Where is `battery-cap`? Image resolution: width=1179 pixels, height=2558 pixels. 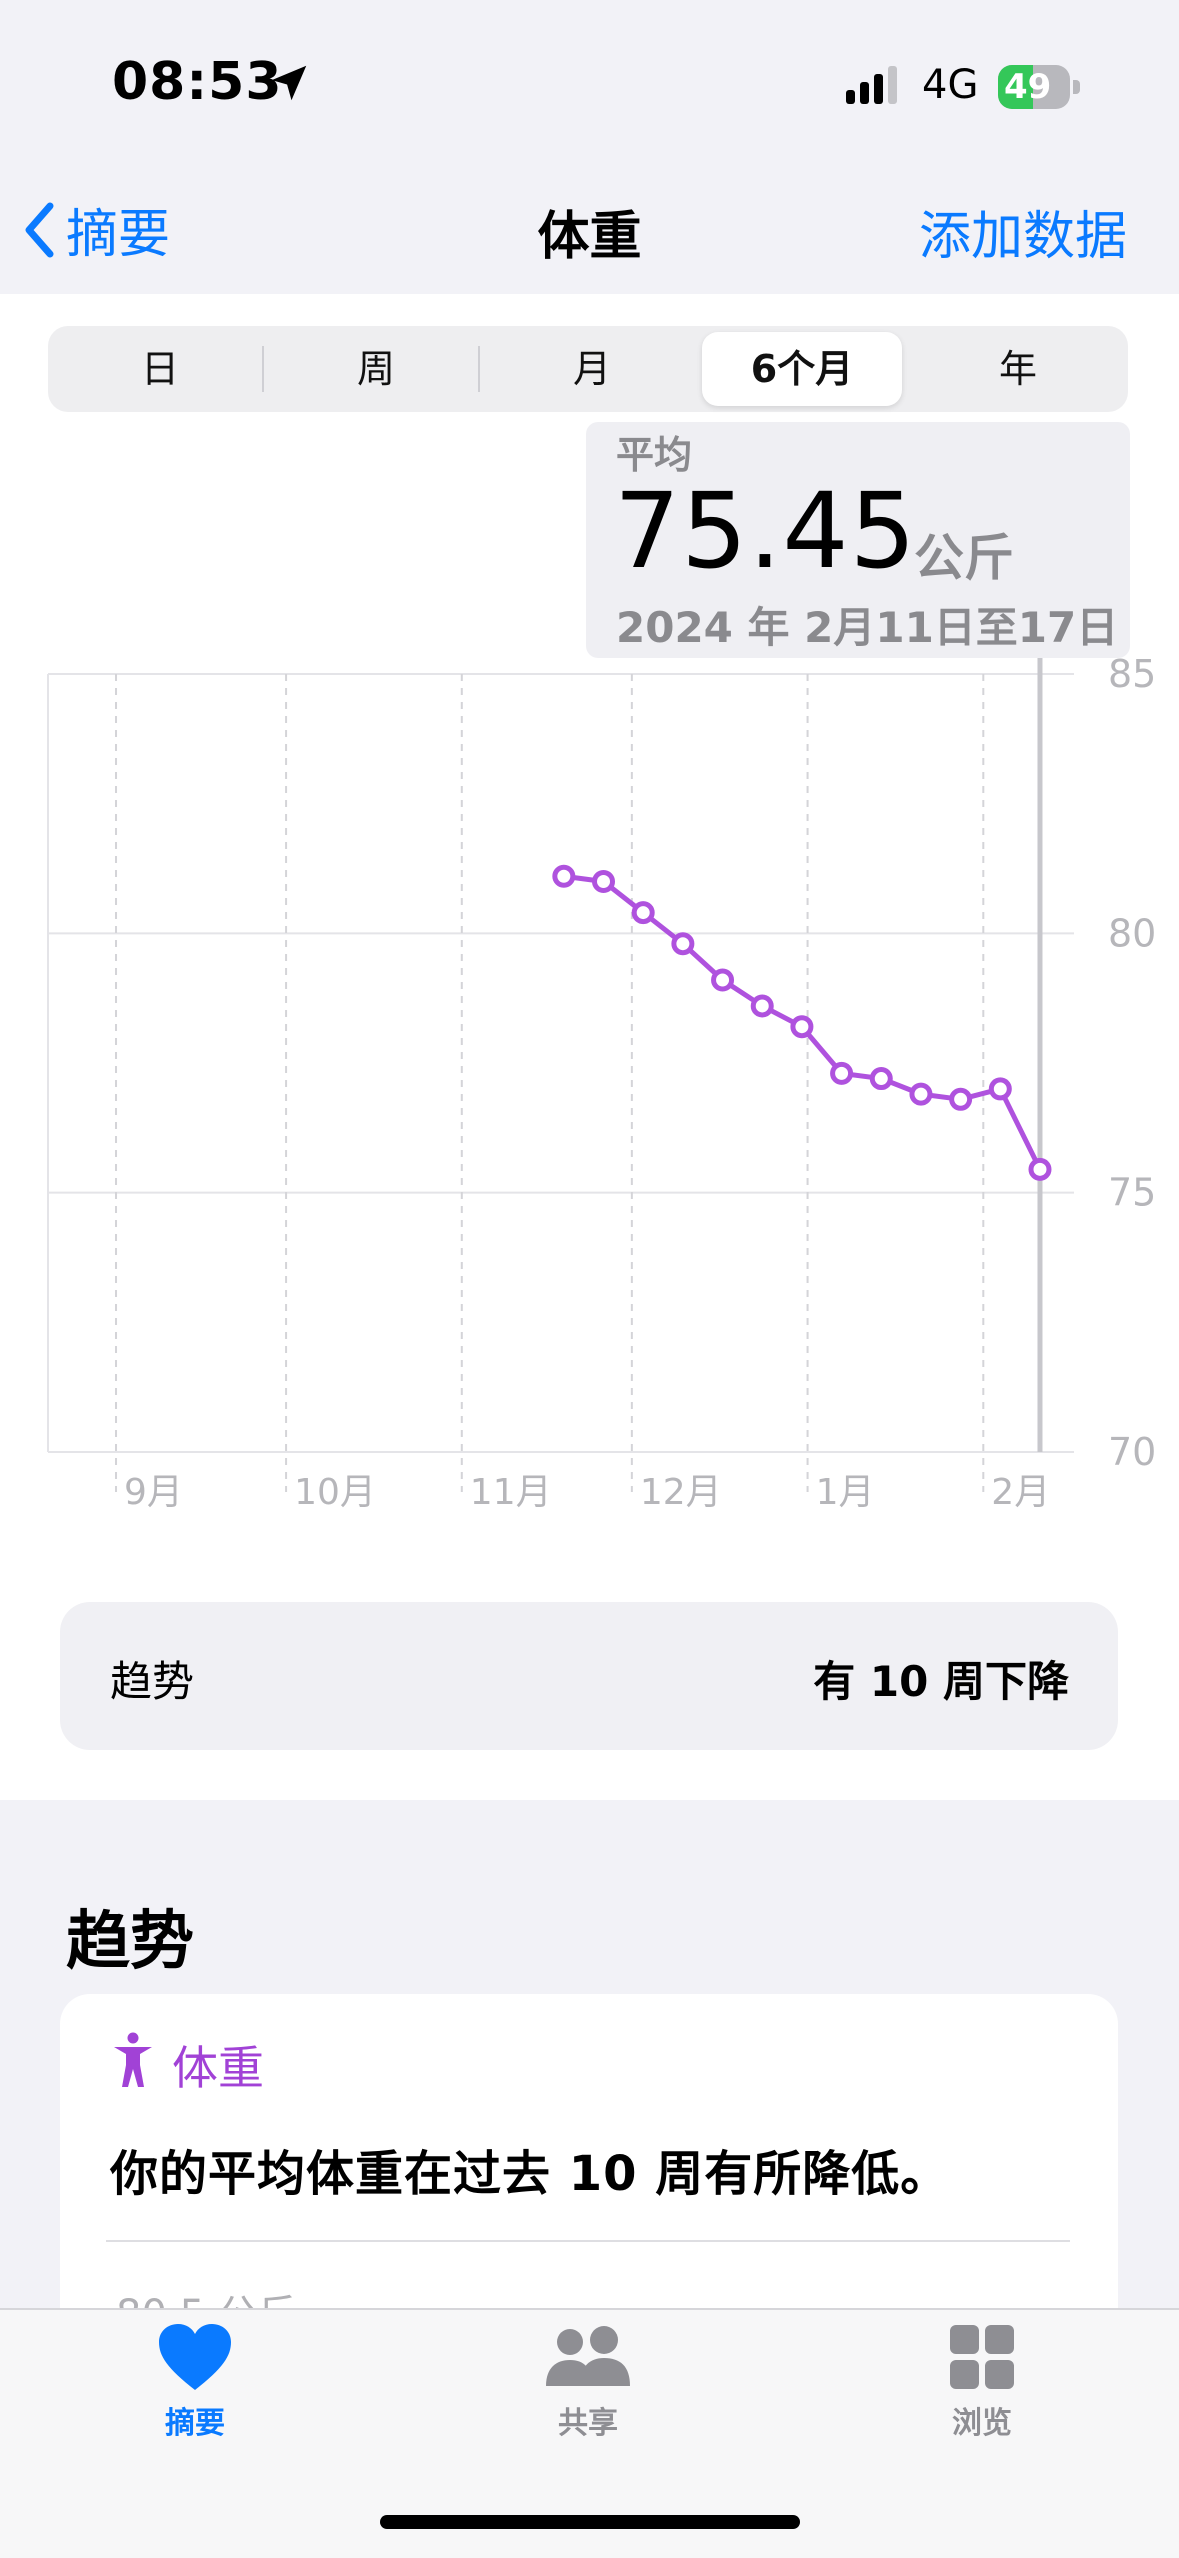 battery-cap is located at coordinates (1076, 87).